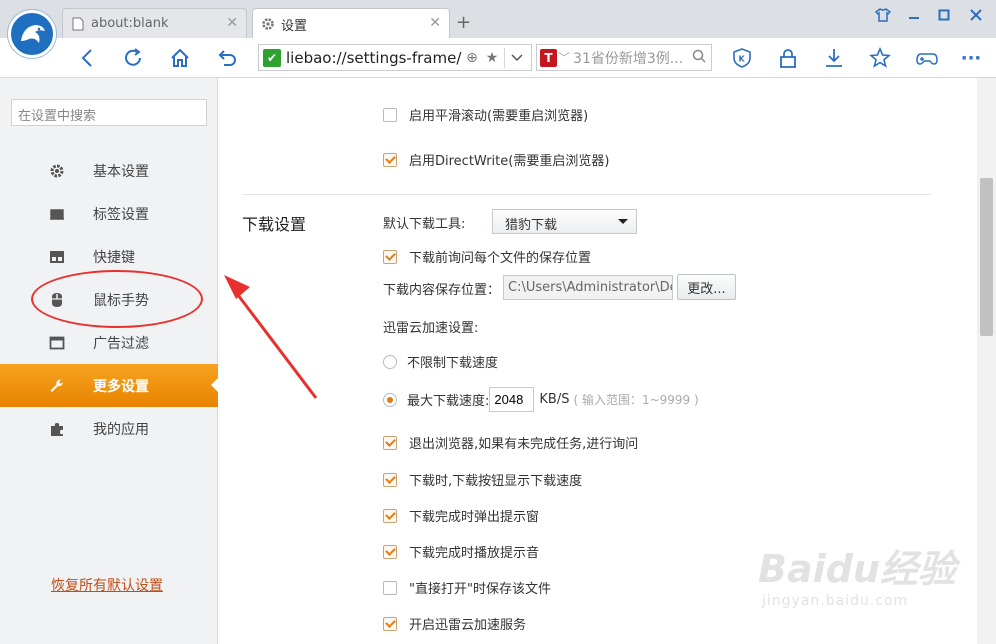  Describe the element at coordinates (390, 361) in the screenshot. I see `unlimited-speed-radio` at that location.